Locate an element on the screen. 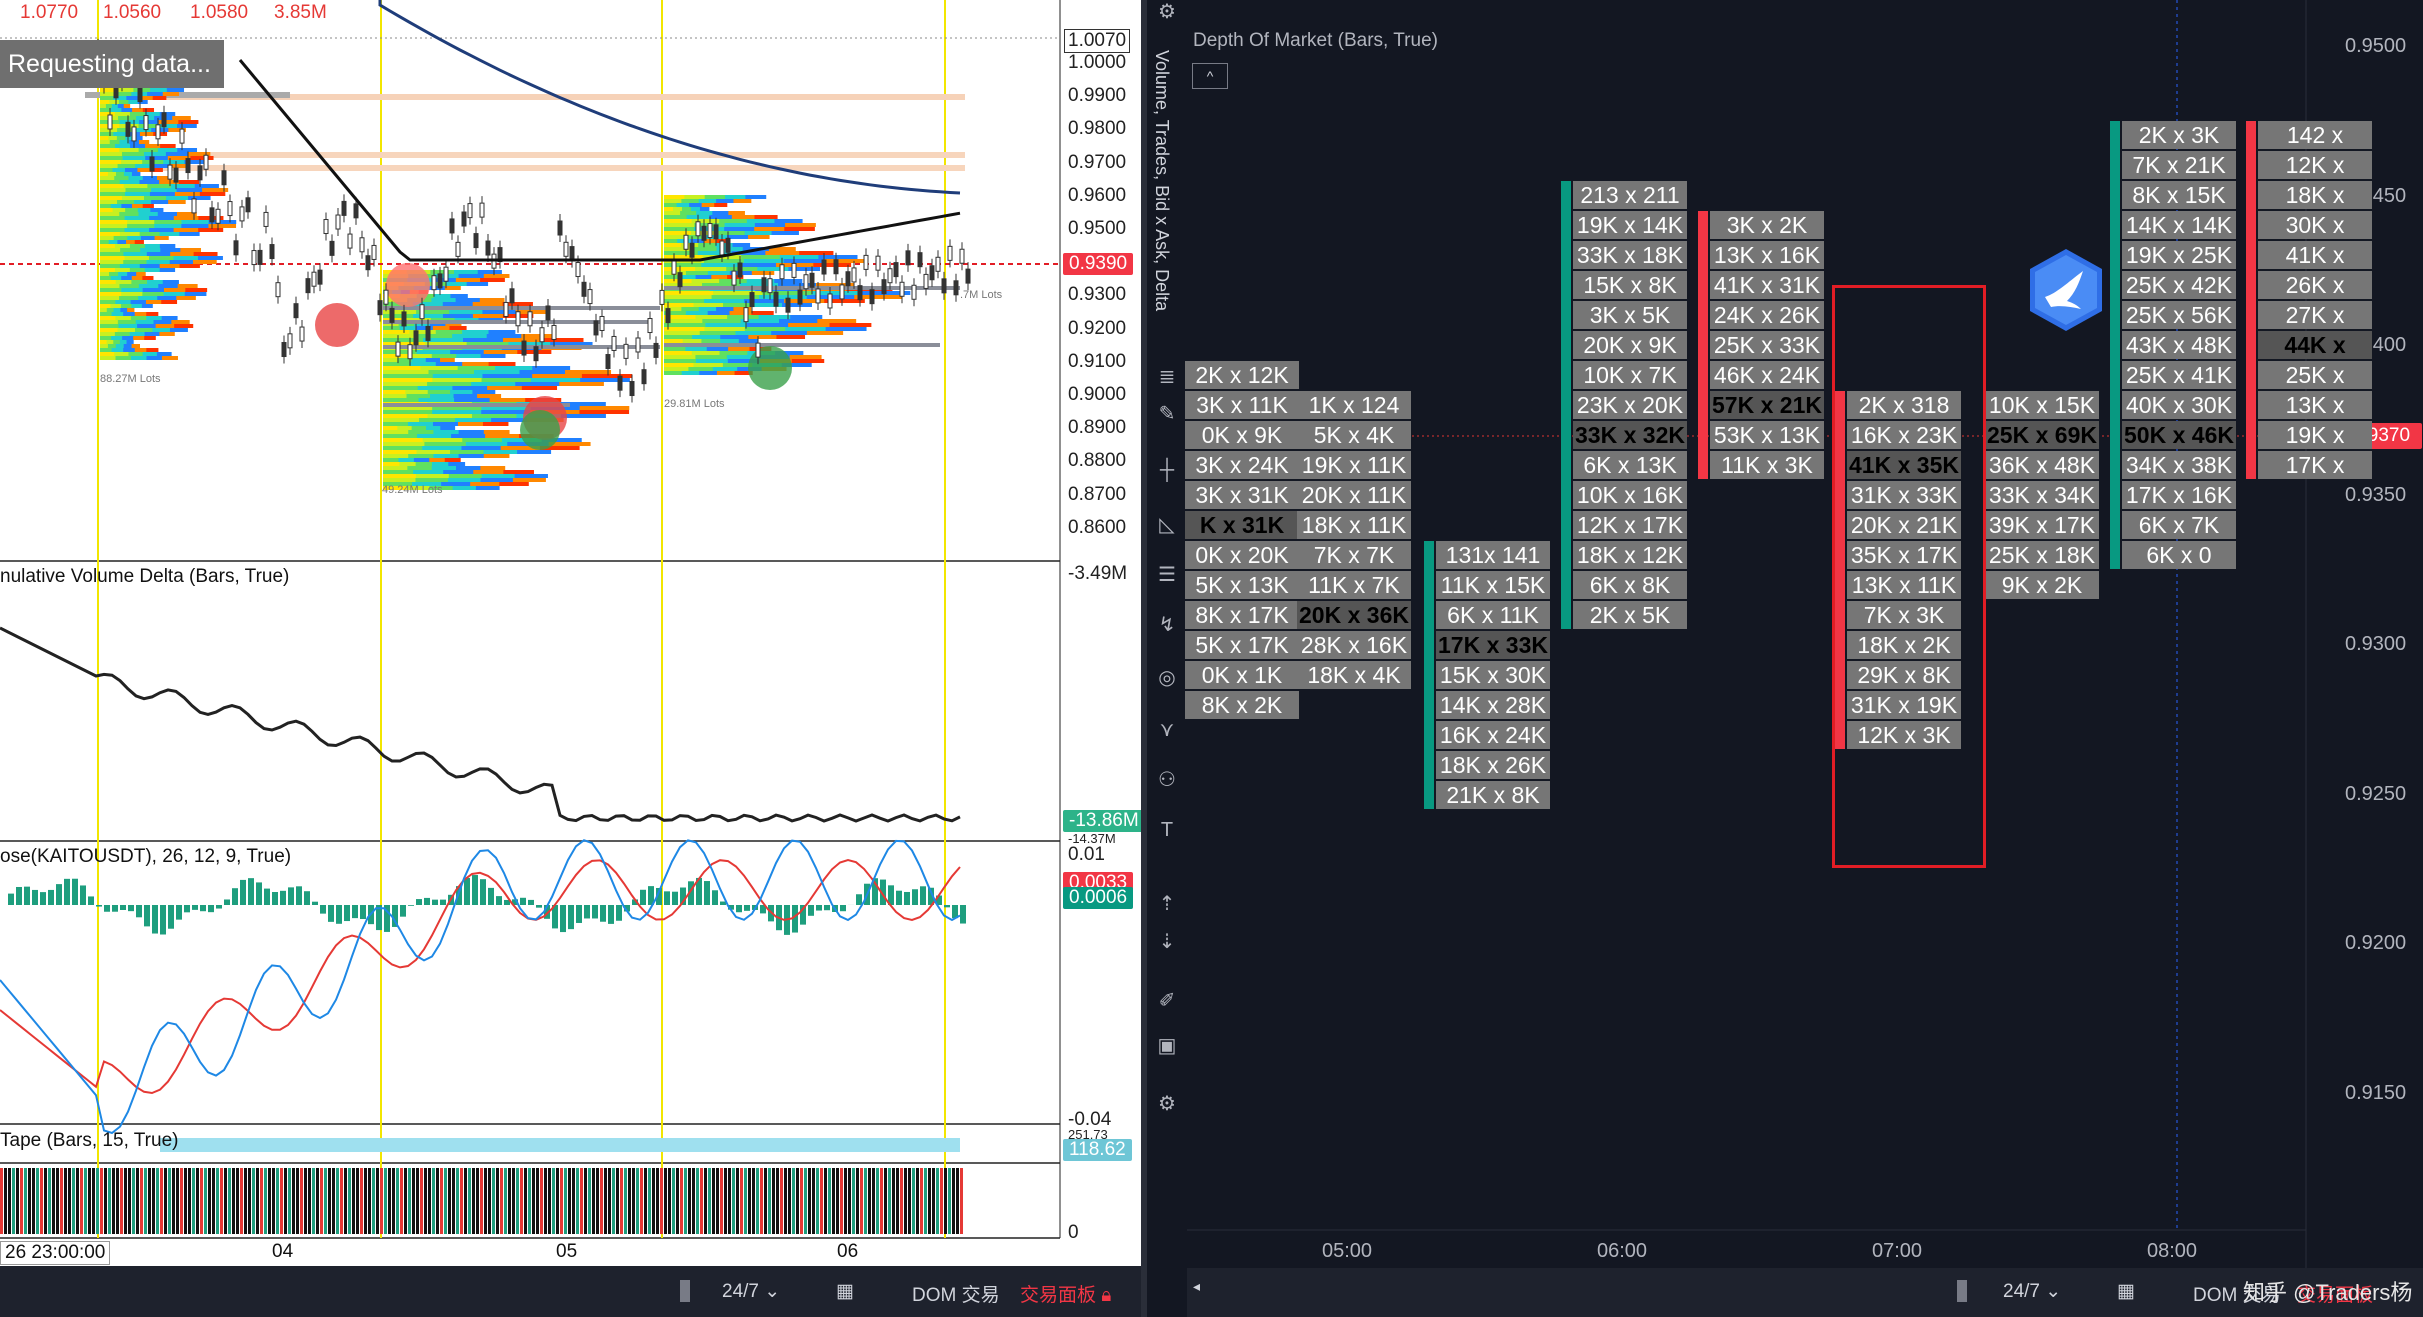  settings-gear-icon: ⚙ is located at coordinates (1167, 12).